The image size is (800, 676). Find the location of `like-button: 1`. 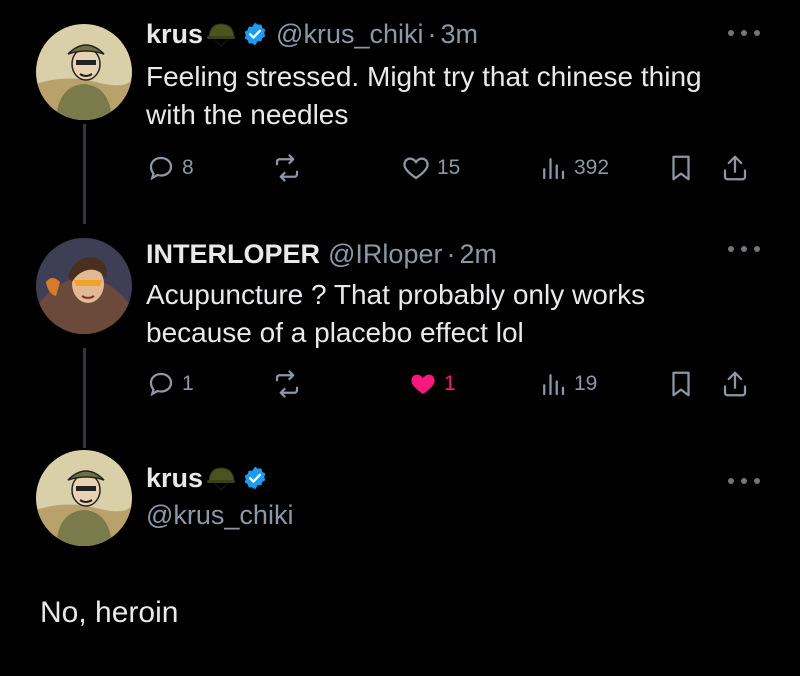

like-button: 1 is located at coordinates (432, 384).